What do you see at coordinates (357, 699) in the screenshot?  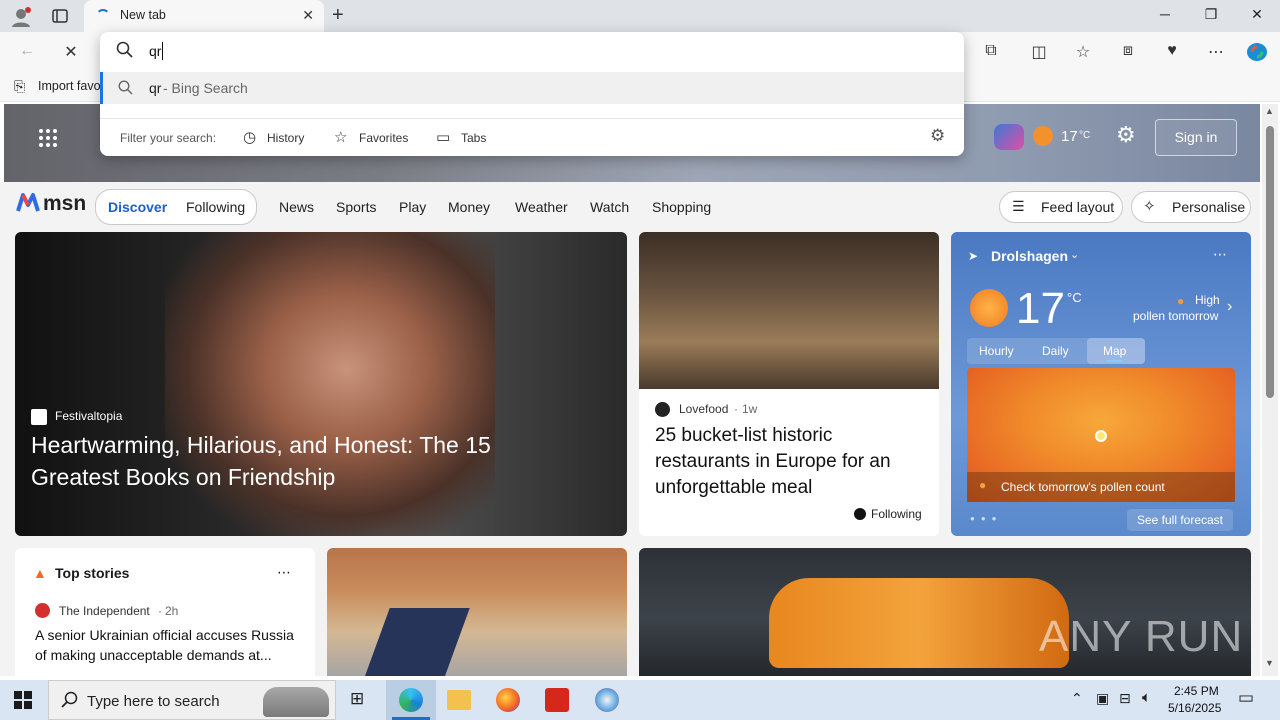 I see `task-view-icon: ⊞` at bounding box center [357, 699].